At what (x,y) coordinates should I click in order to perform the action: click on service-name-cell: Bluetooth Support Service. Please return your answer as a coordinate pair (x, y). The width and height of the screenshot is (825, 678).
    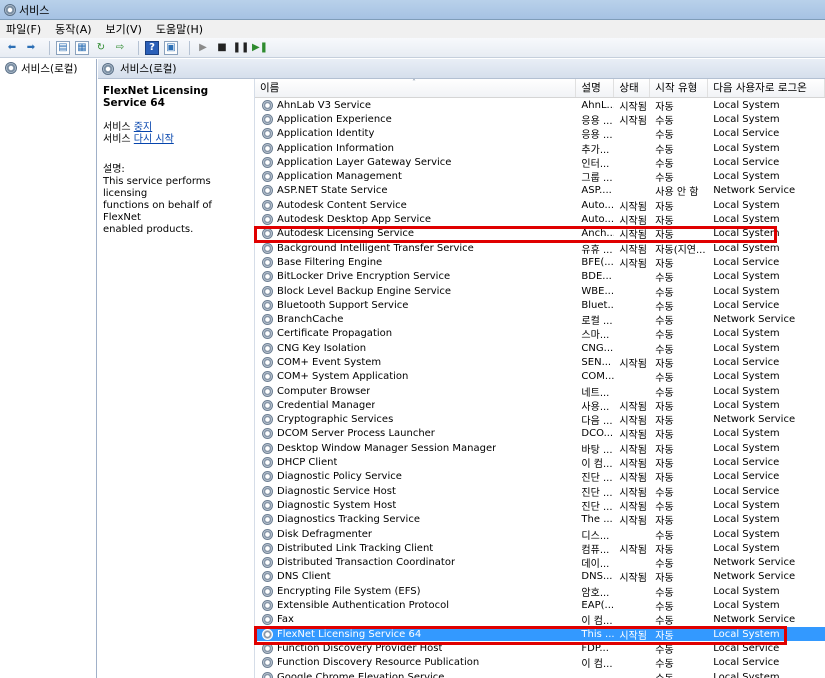
    Looking at the image, I should click on (415, 305).